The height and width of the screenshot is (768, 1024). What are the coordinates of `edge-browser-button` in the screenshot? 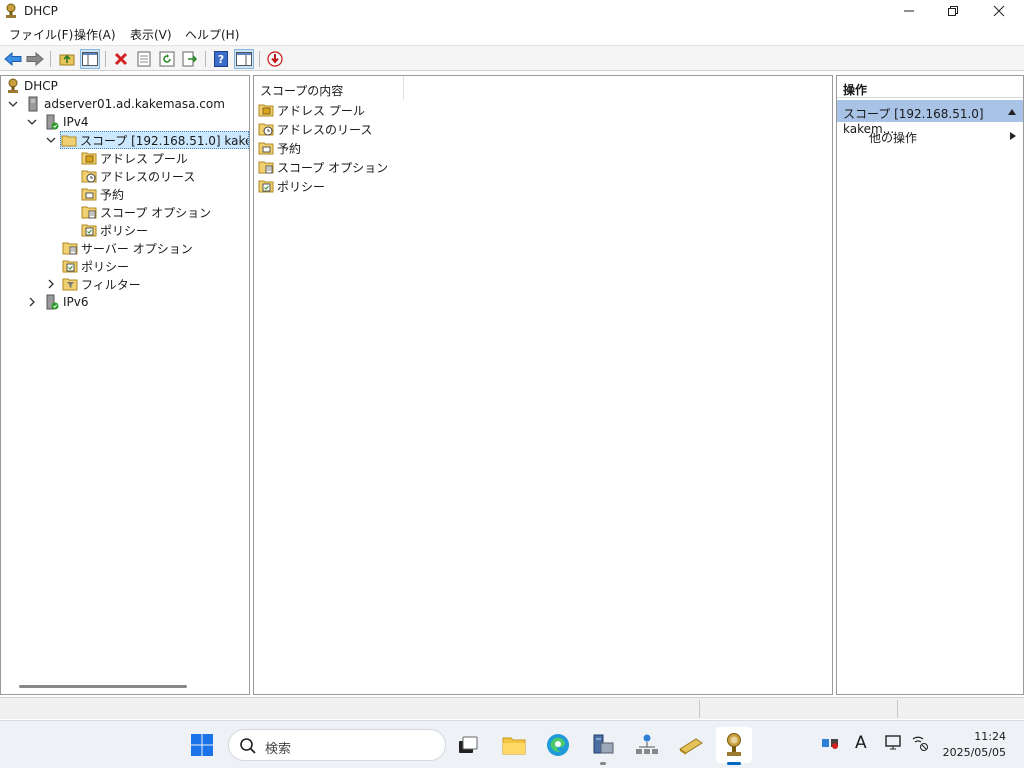 It's located at (558, 745).